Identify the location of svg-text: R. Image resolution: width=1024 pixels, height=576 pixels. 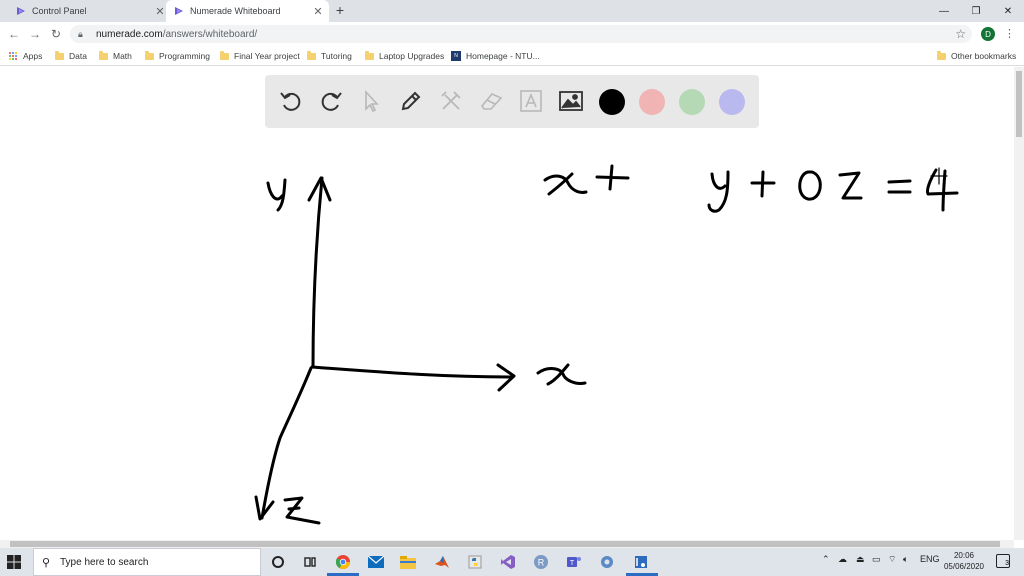
(541, 563).